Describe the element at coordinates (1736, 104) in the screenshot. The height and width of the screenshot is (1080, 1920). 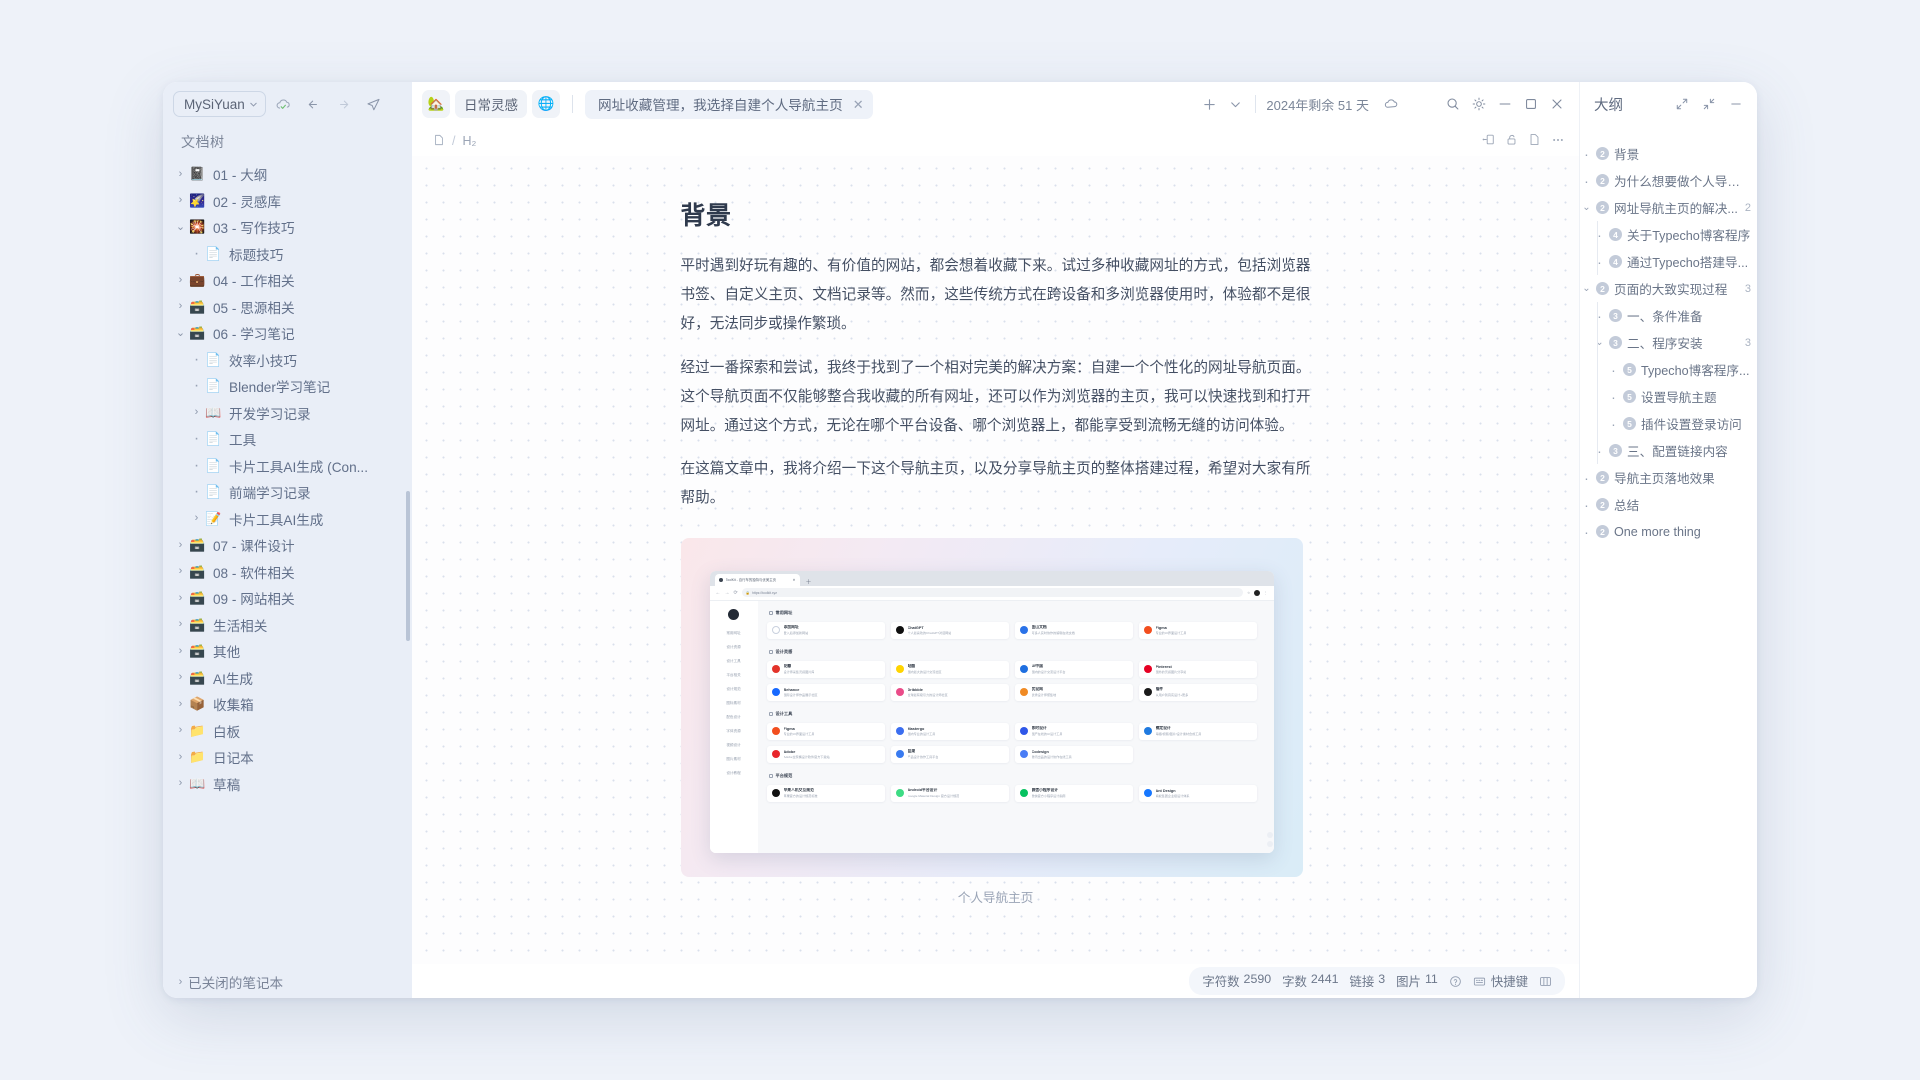
I see `outline-minimize-icon` at that location.